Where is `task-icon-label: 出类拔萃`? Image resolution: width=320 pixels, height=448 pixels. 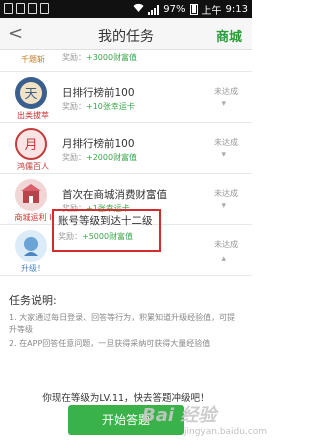
task-icon-label: 出类拔萃 is located at coordinates (33, 115).